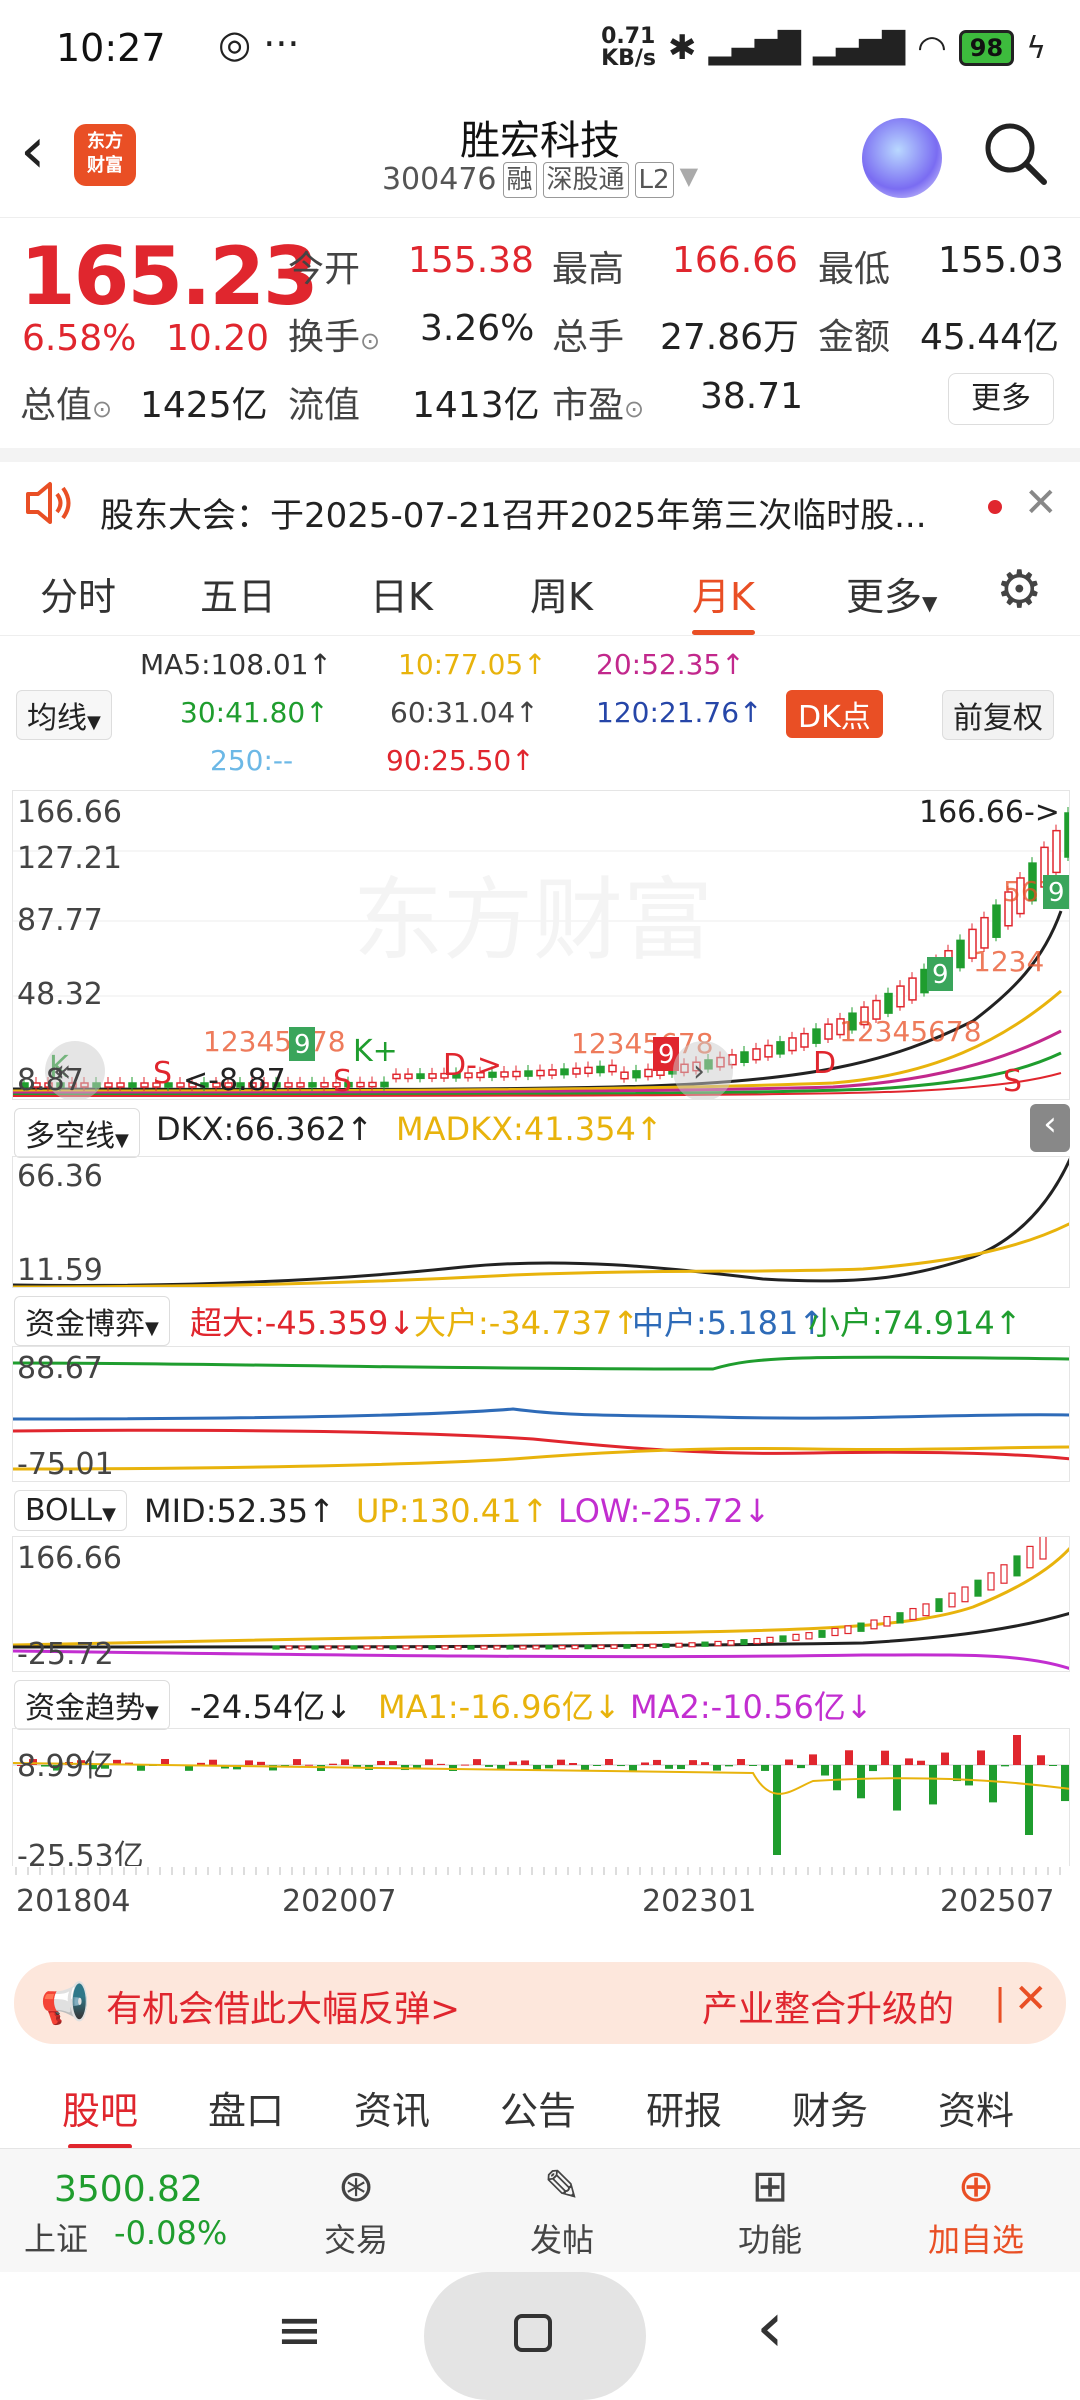  I want to click on search-icon, so click(1015, 155).